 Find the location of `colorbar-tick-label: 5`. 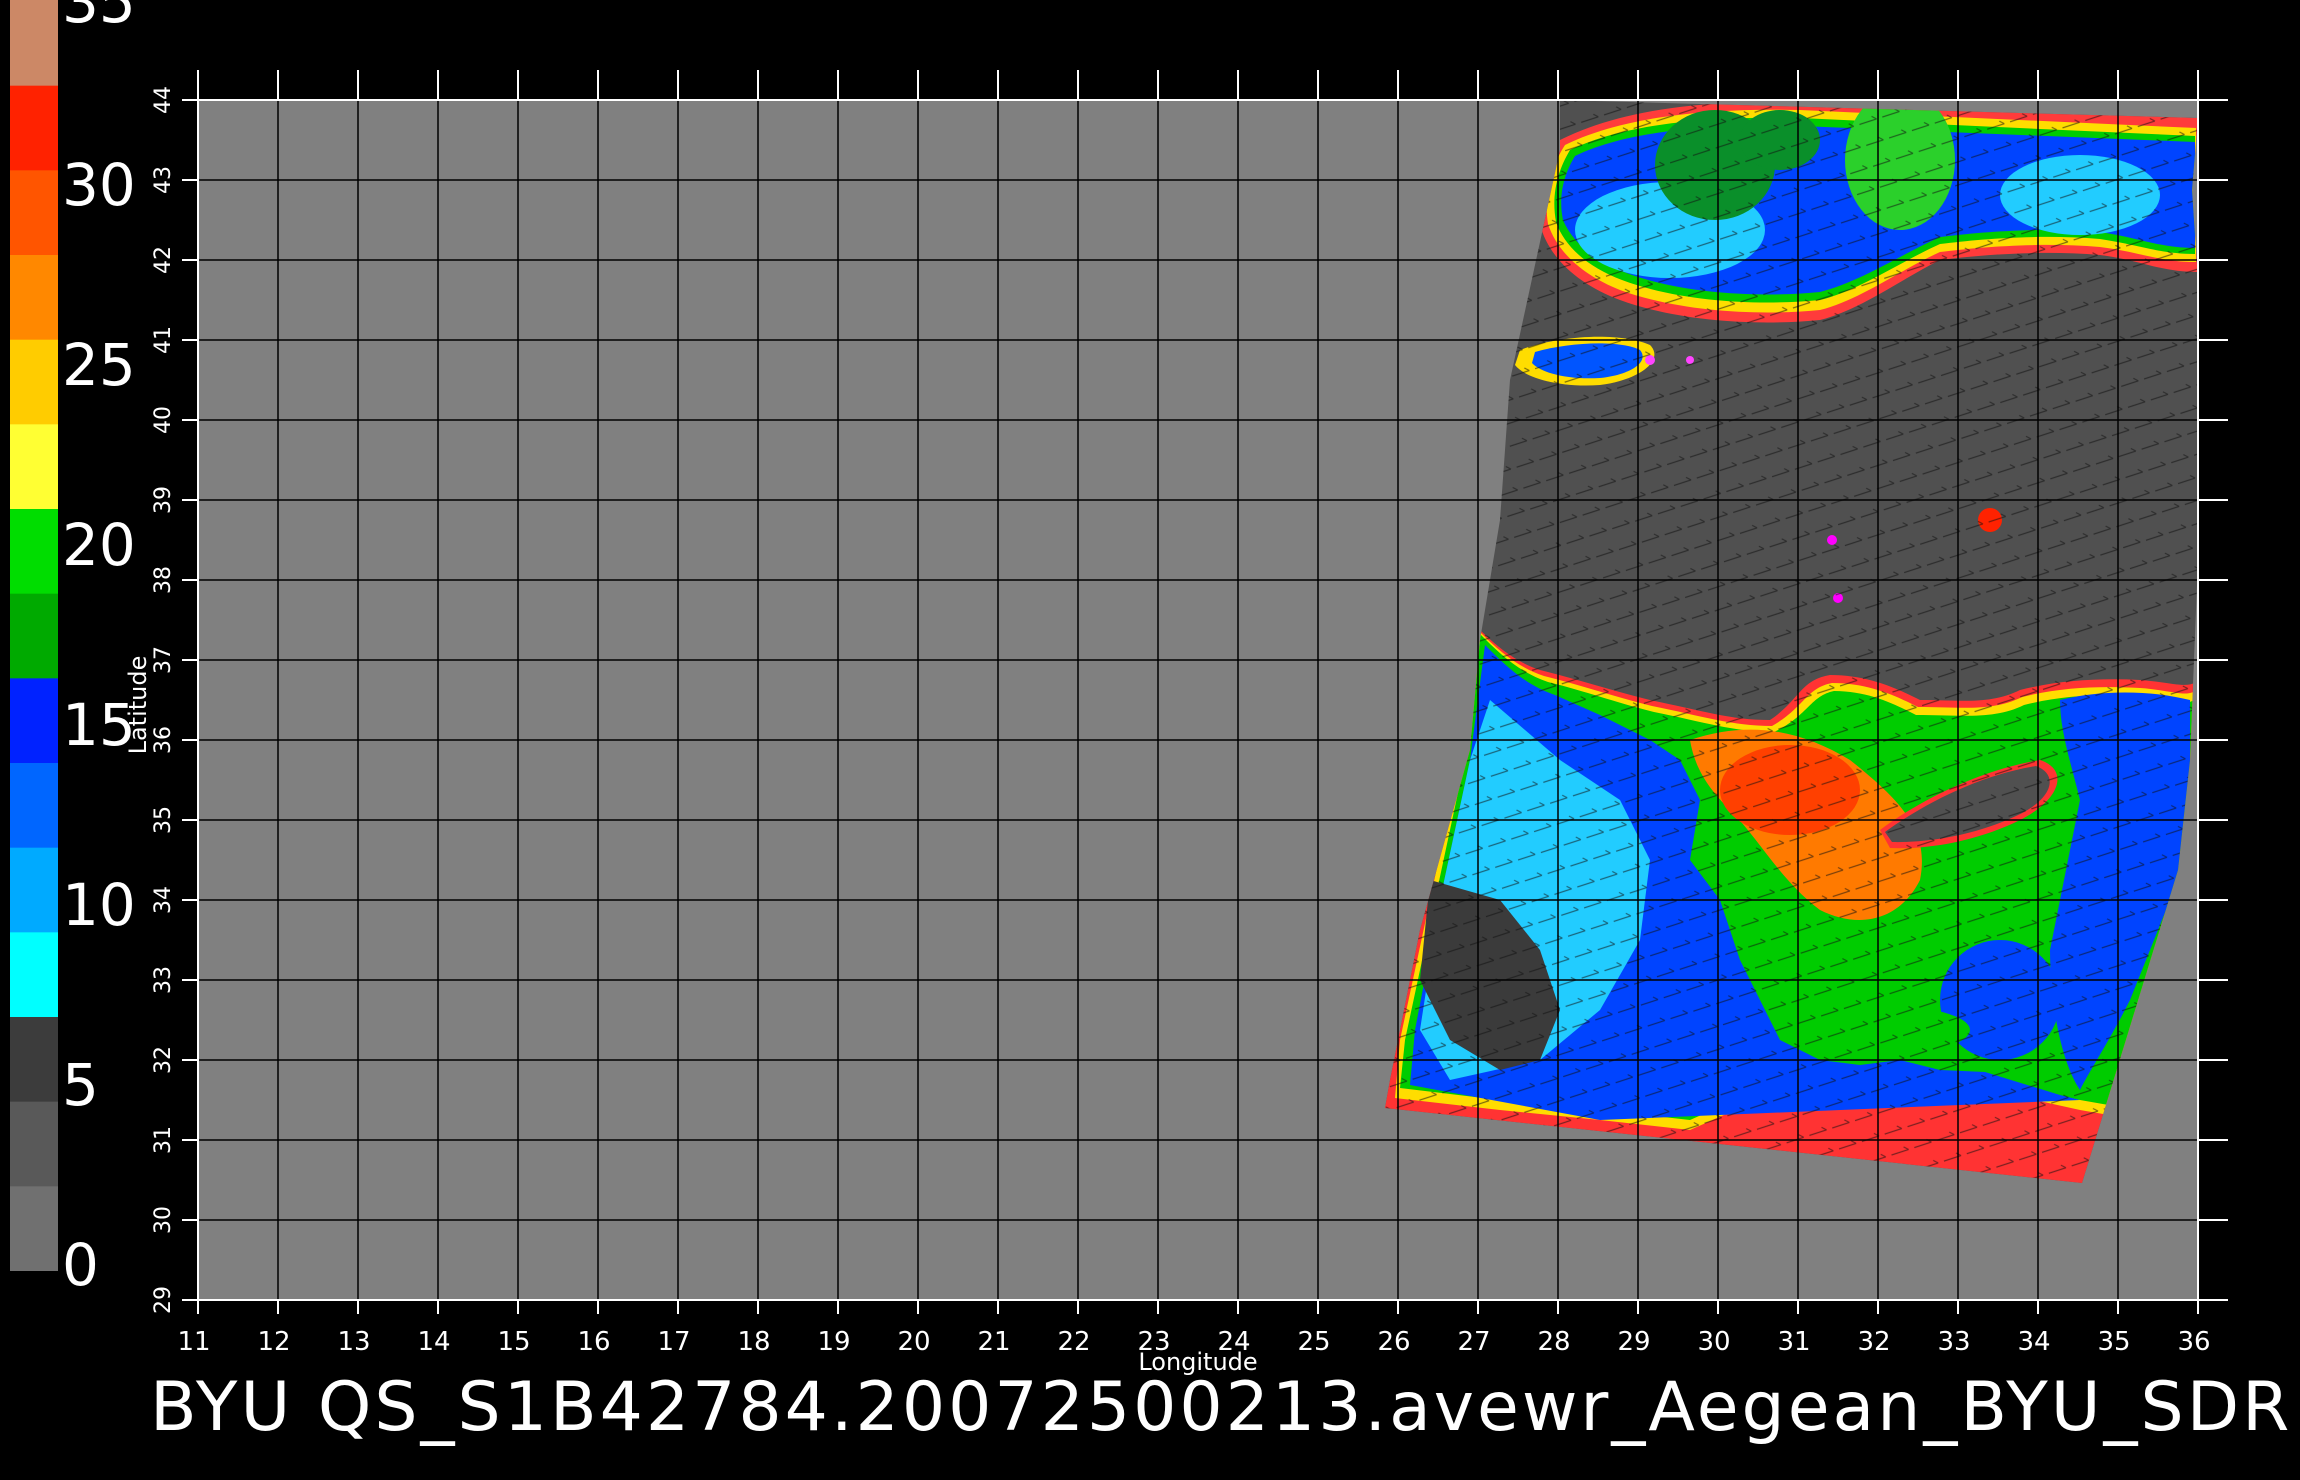

colorbar-tick-label: 5 is located at coordinates (80, 1085).